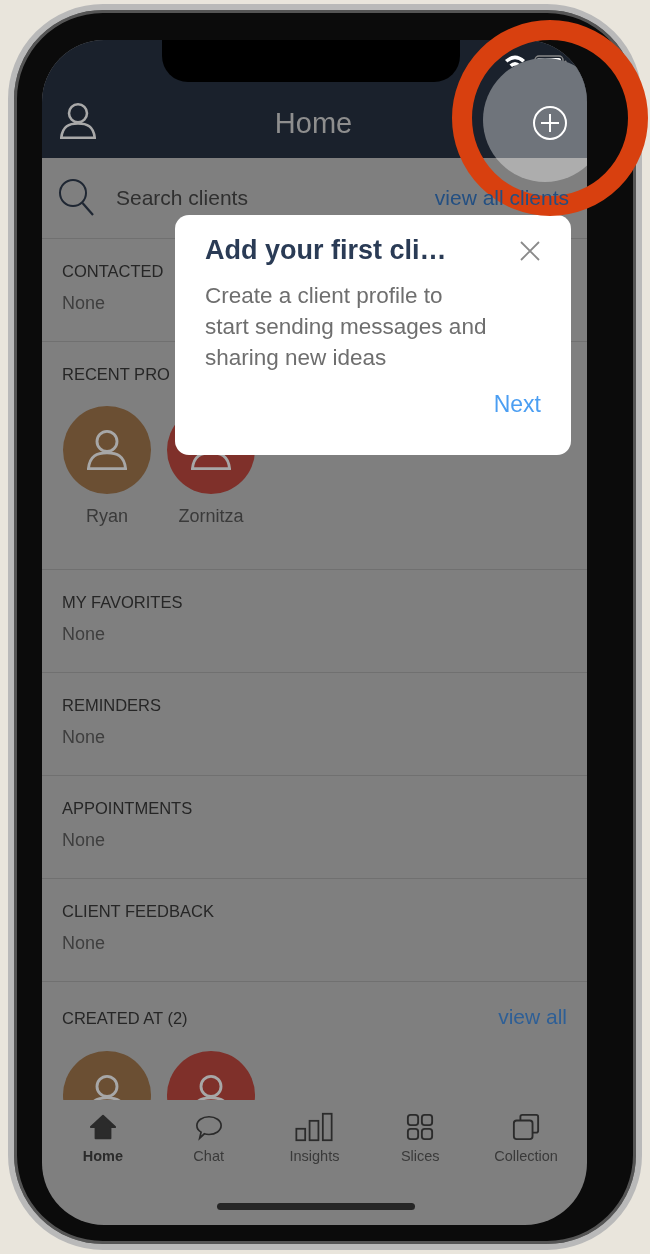  Describe the element at coordinates (346, 327) in the screenshot. I see `tooltip-text: Create a client profile to start sending messages and sharing new ideas` at that location.